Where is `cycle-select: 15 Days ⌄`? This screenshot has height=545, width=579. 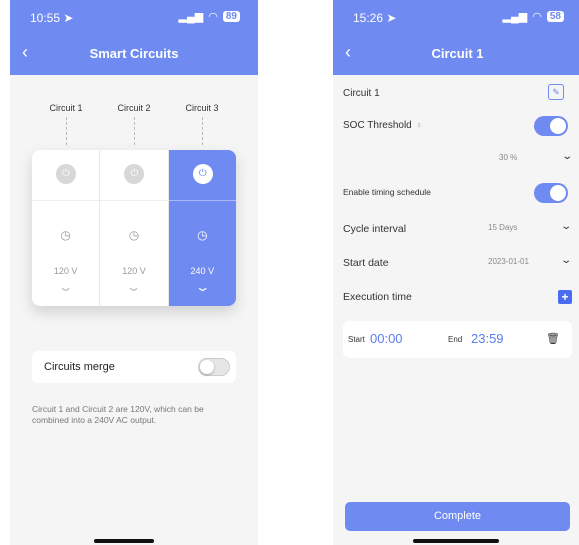 cycle-select: 15 Days ⌄ is located at coordinates (530, 228).